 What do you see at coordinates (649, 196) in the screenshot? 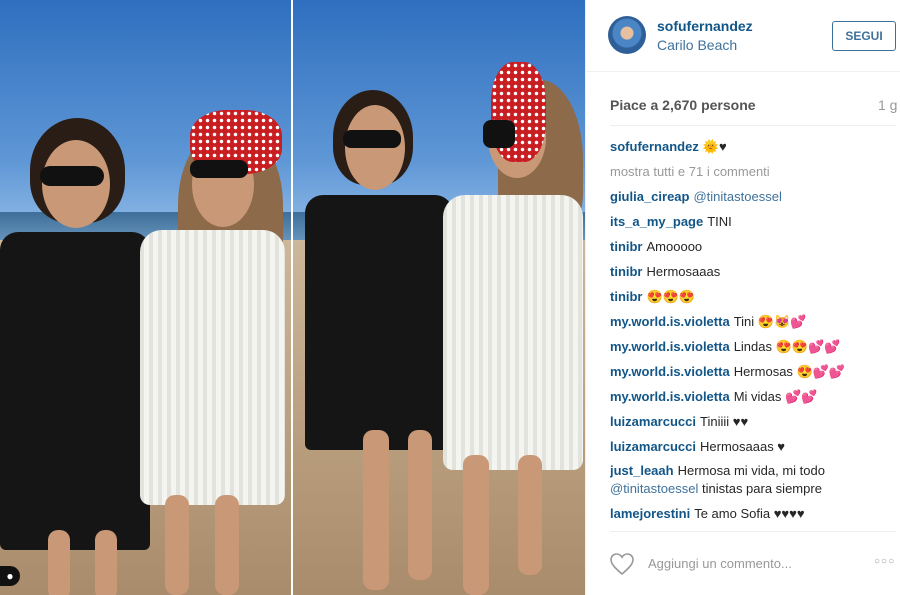
I see `comment-username: giulia_cireap` at bounding box center [649, 196].